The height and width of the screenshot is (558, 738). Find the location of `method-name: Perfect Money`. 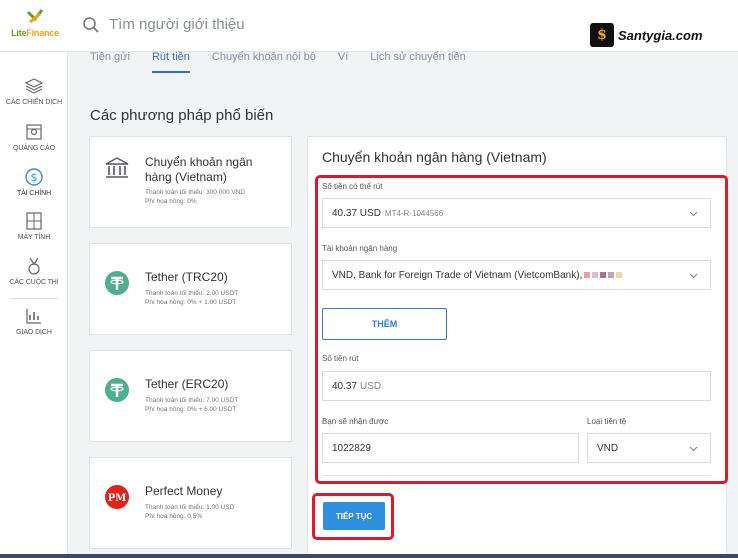

method-name: Perfect Money is located at coordinates (184, 491).